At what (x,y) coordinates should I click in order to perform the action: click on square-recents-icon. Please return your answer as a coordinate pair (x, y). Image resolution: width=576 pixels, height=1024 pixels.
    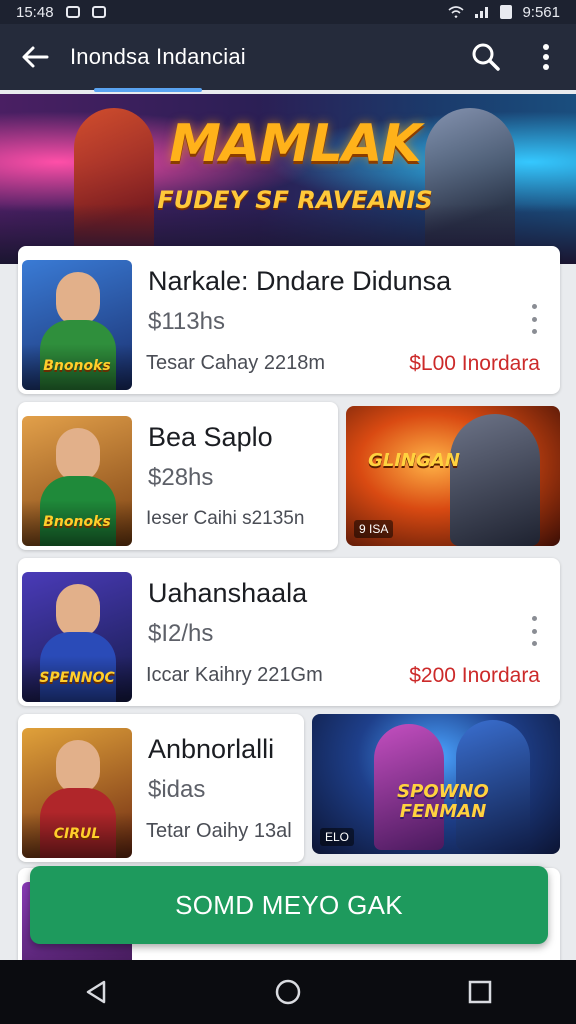
    Looking at the image, I should click on (480, 992).